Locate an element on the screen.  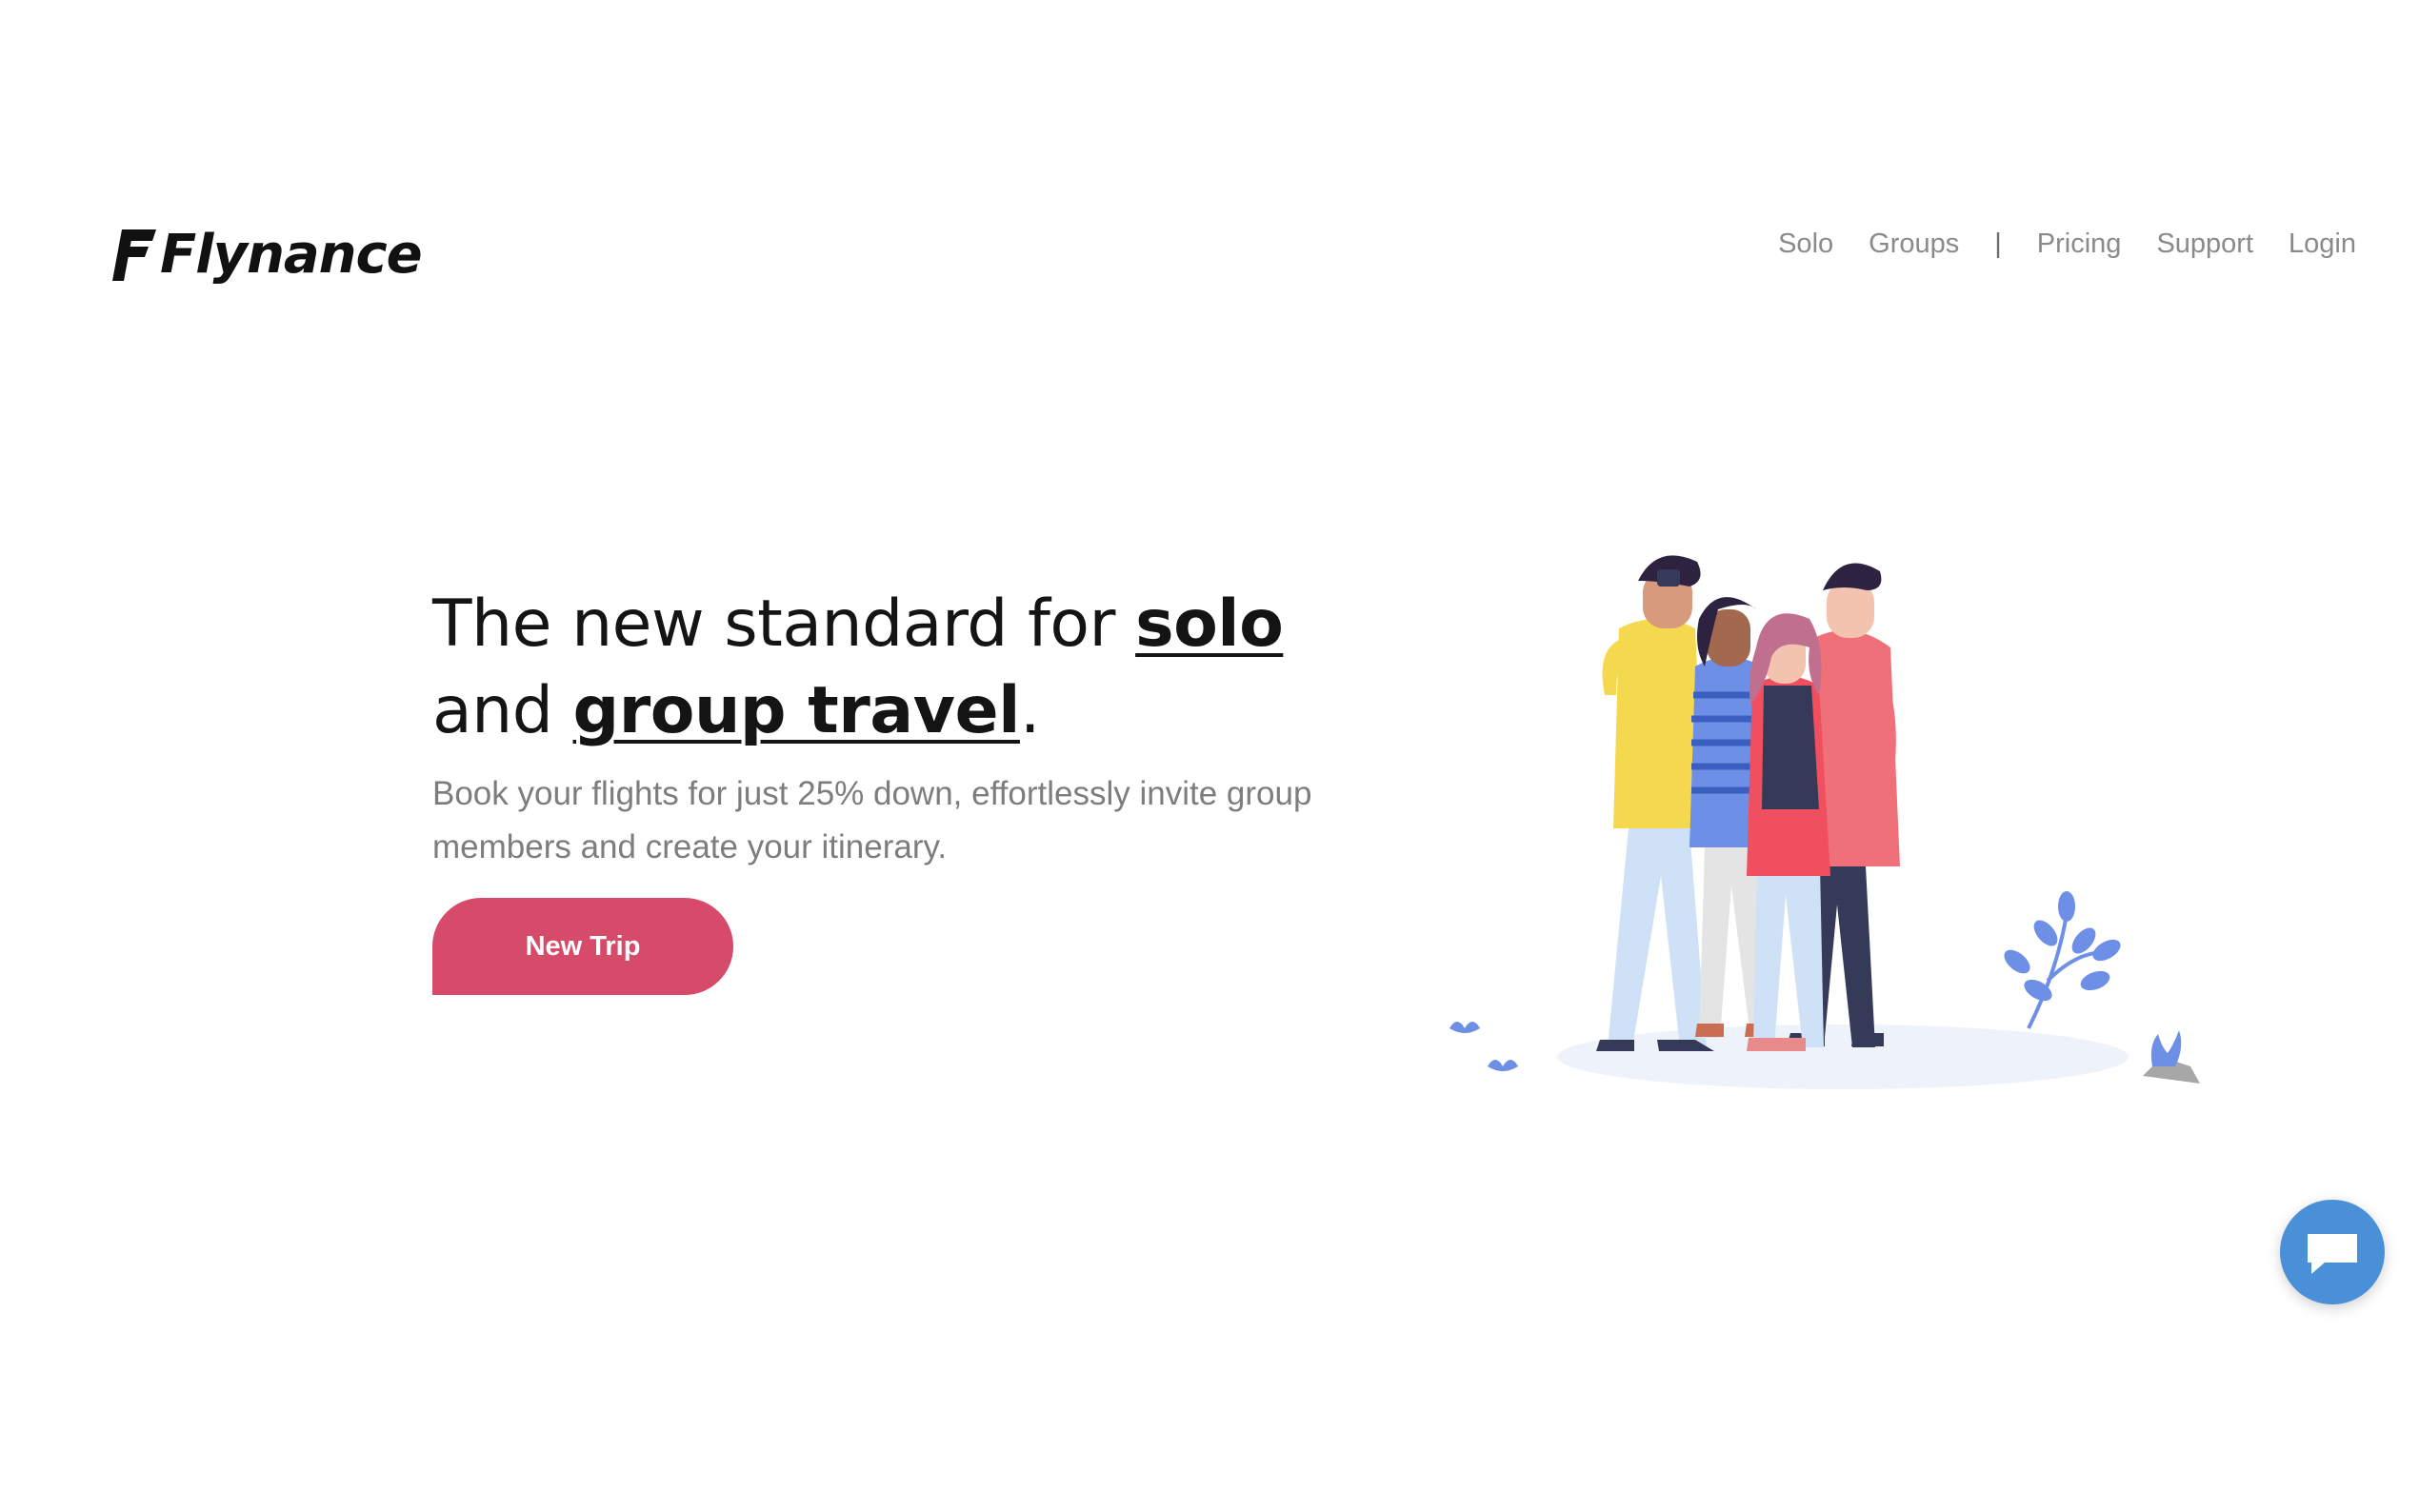
nav-item-solo: Solo is located at coordinates (1805, 244).